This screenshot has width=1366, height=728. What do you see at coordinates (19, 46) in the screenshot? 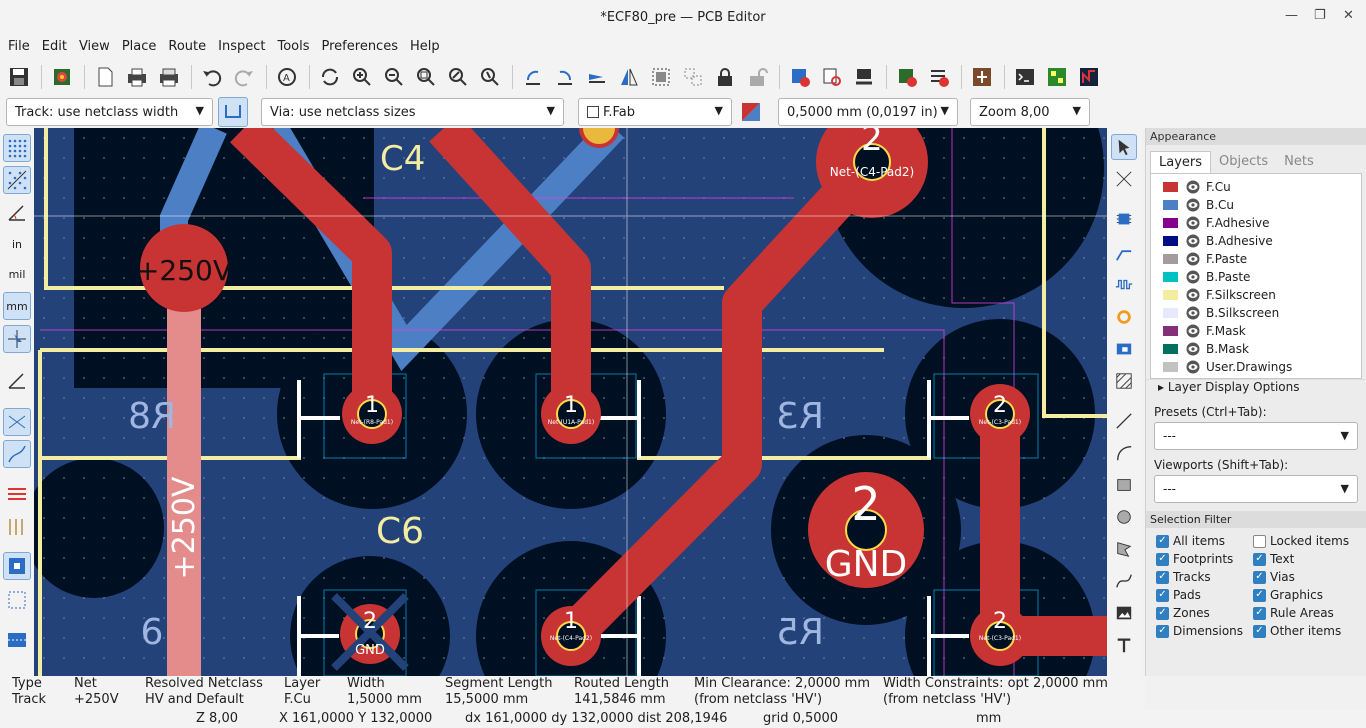
I see `menu-file: File` at bounding box center [19, 46].